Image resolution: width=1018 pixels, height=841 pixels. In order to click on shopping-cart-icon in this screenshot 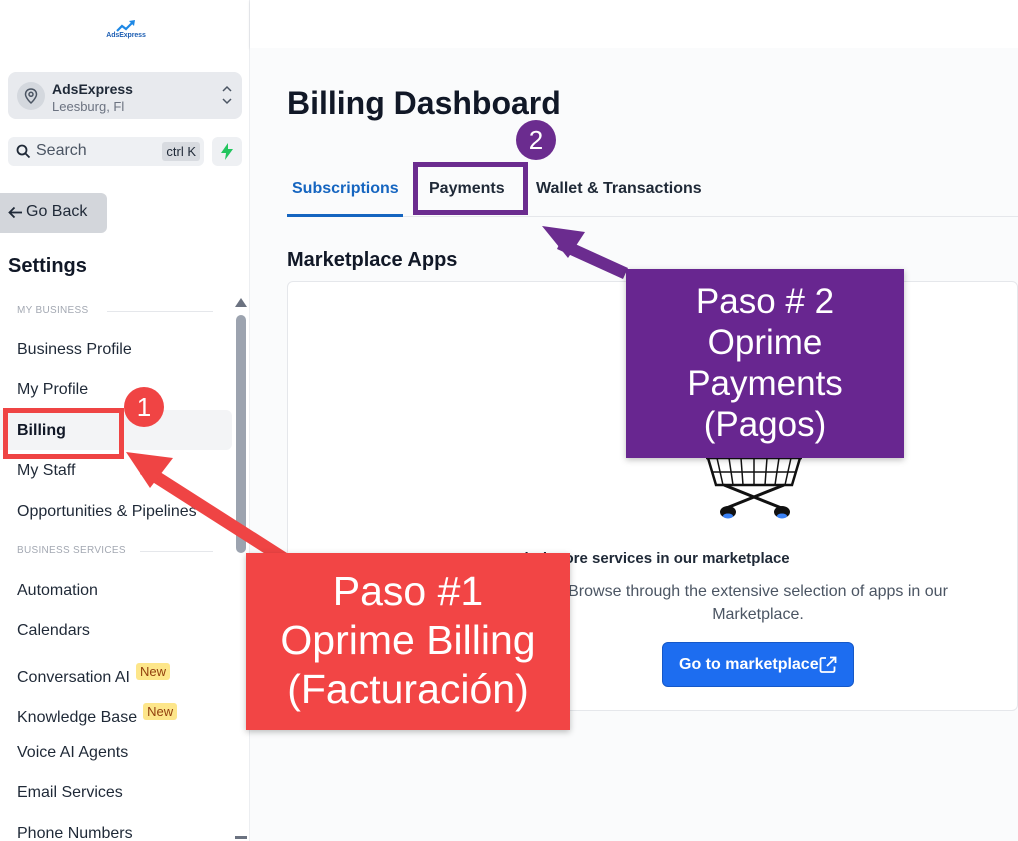, I will do `click(754, 487)`.